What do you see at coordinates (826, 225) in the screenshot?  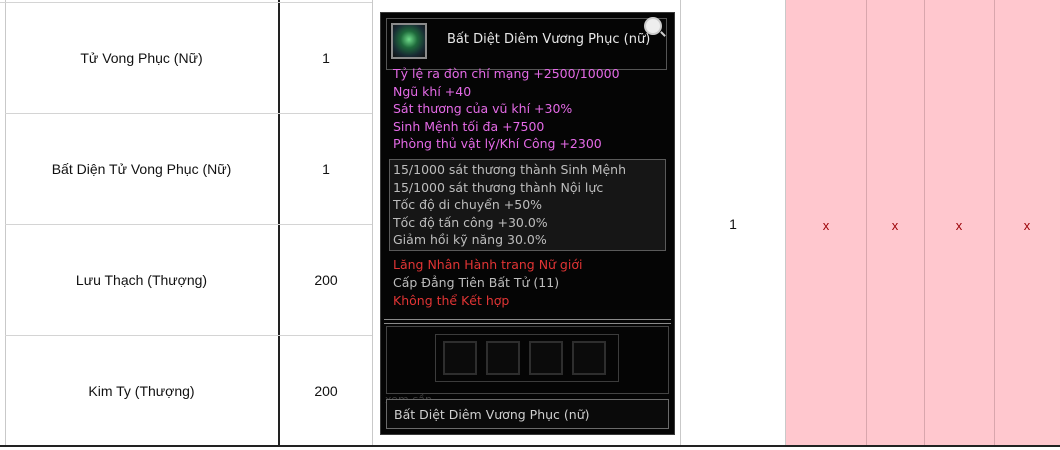 I see `mark-1: x` at bounding box center [826, 225].